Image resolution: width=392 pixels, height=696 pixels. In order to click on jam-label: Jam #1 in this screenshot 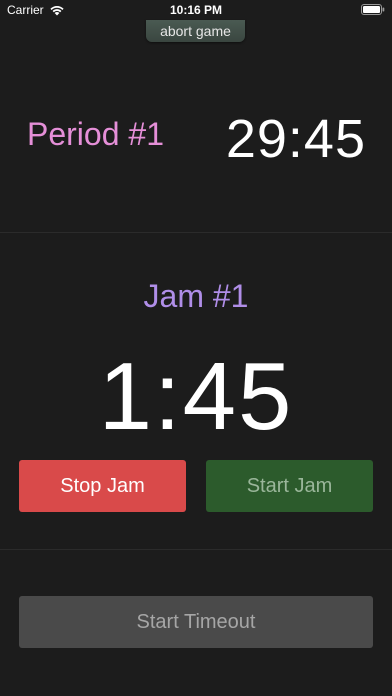, I will do `click(196, 296)`.